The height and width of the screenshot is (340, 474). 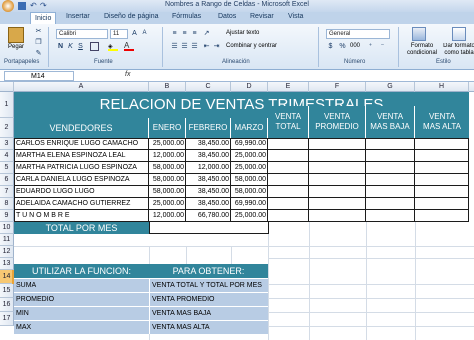 What do you see at coordinates (81, 204) in the screenshot?
I see `vendor-name: ADELAIDA CAMACHO GUTIERREZ` at bounding box center [81, 204].